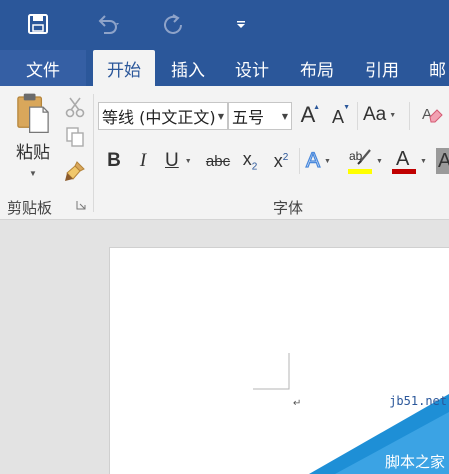 Image resolution: width=449 pixels, height=474 pixels. Describe the element at coordinates (248, 117) in the screenshot. I see `font-size-value: 五号` at that location.